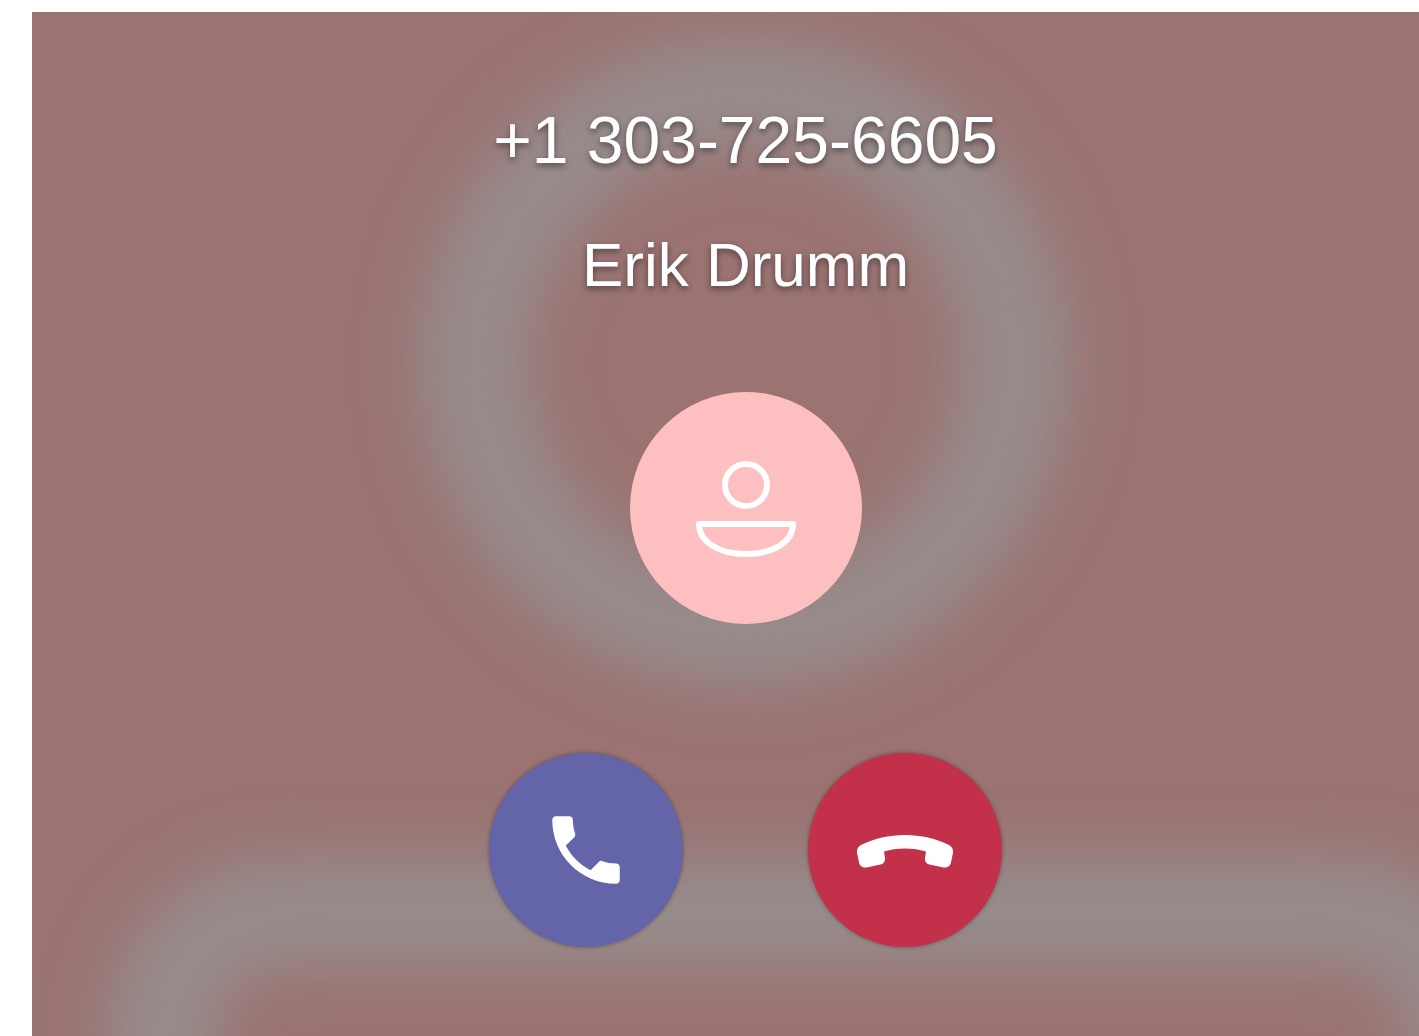 The image size is (1419, 1036). What do you see at coordinates (745, 265) in the screenshot?
I see `caller-name: Erik Drumm` at bounding box center [745, 265].